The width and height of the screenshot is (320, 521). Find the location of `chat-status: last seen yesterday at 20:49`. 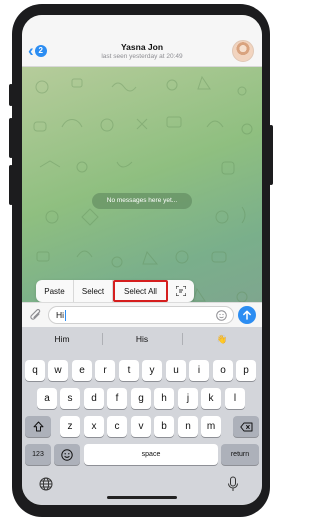

chat-status: last seen yesterday at 20:49 is located at coordinates (142, 56).